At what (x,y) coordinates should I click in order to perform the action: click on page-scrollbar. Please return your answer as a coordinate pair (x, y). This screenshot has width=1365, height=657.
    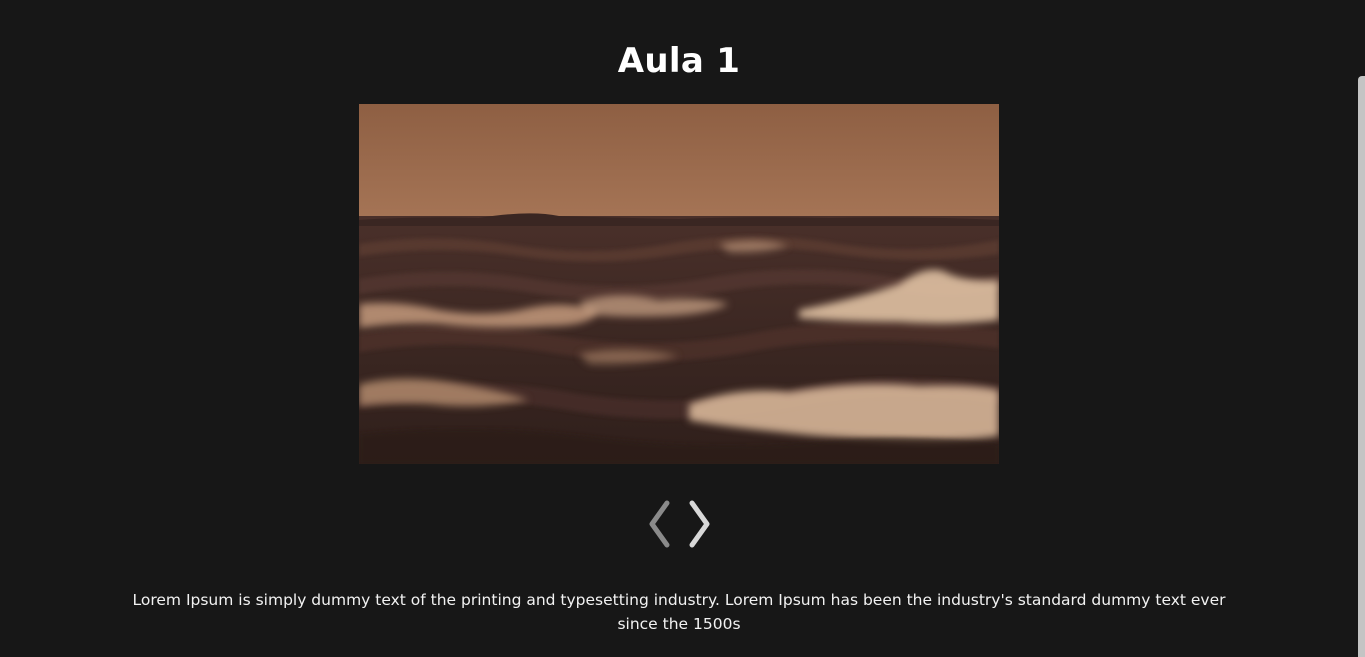
    Looking at the image, I should click on (1361, 328).